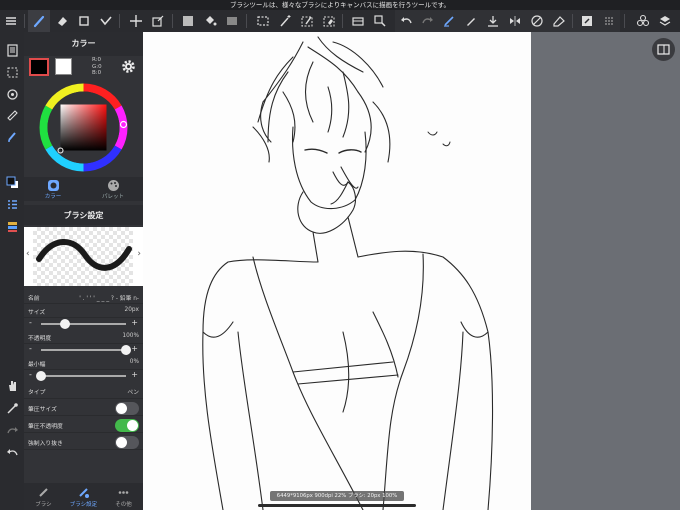 This screenshot has height=510, width=680. I want to click on menu-icon, so click(11, 21).